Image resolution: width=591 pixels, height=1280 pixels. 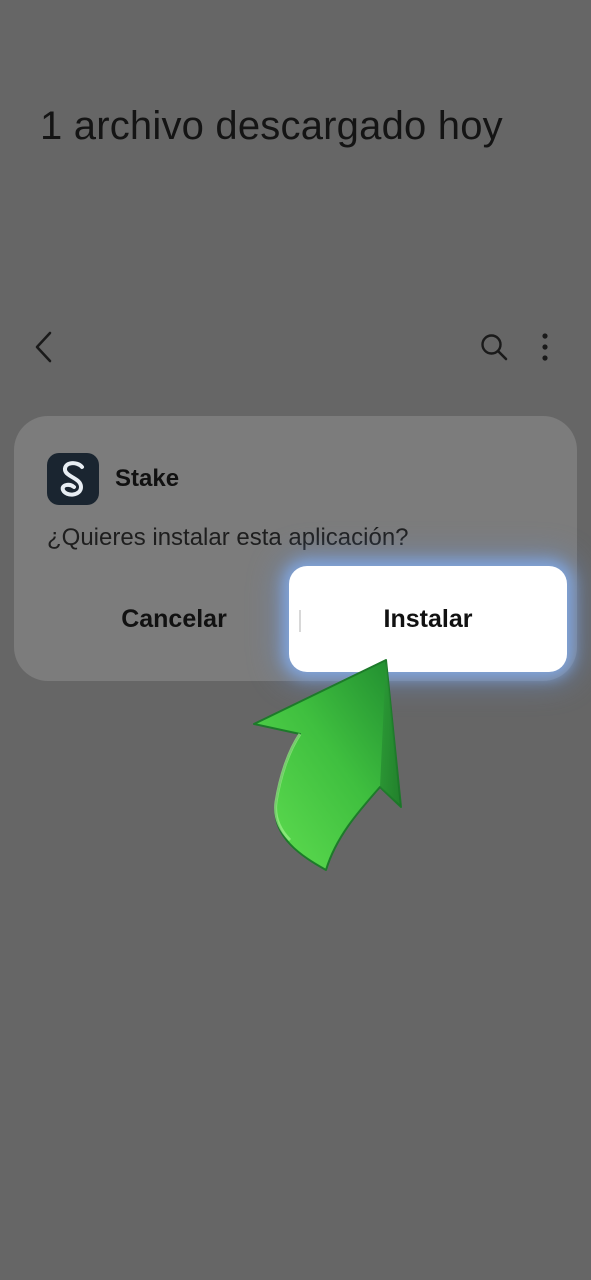 I want to click on green-arrow-icon, so click(x=327, y=765).